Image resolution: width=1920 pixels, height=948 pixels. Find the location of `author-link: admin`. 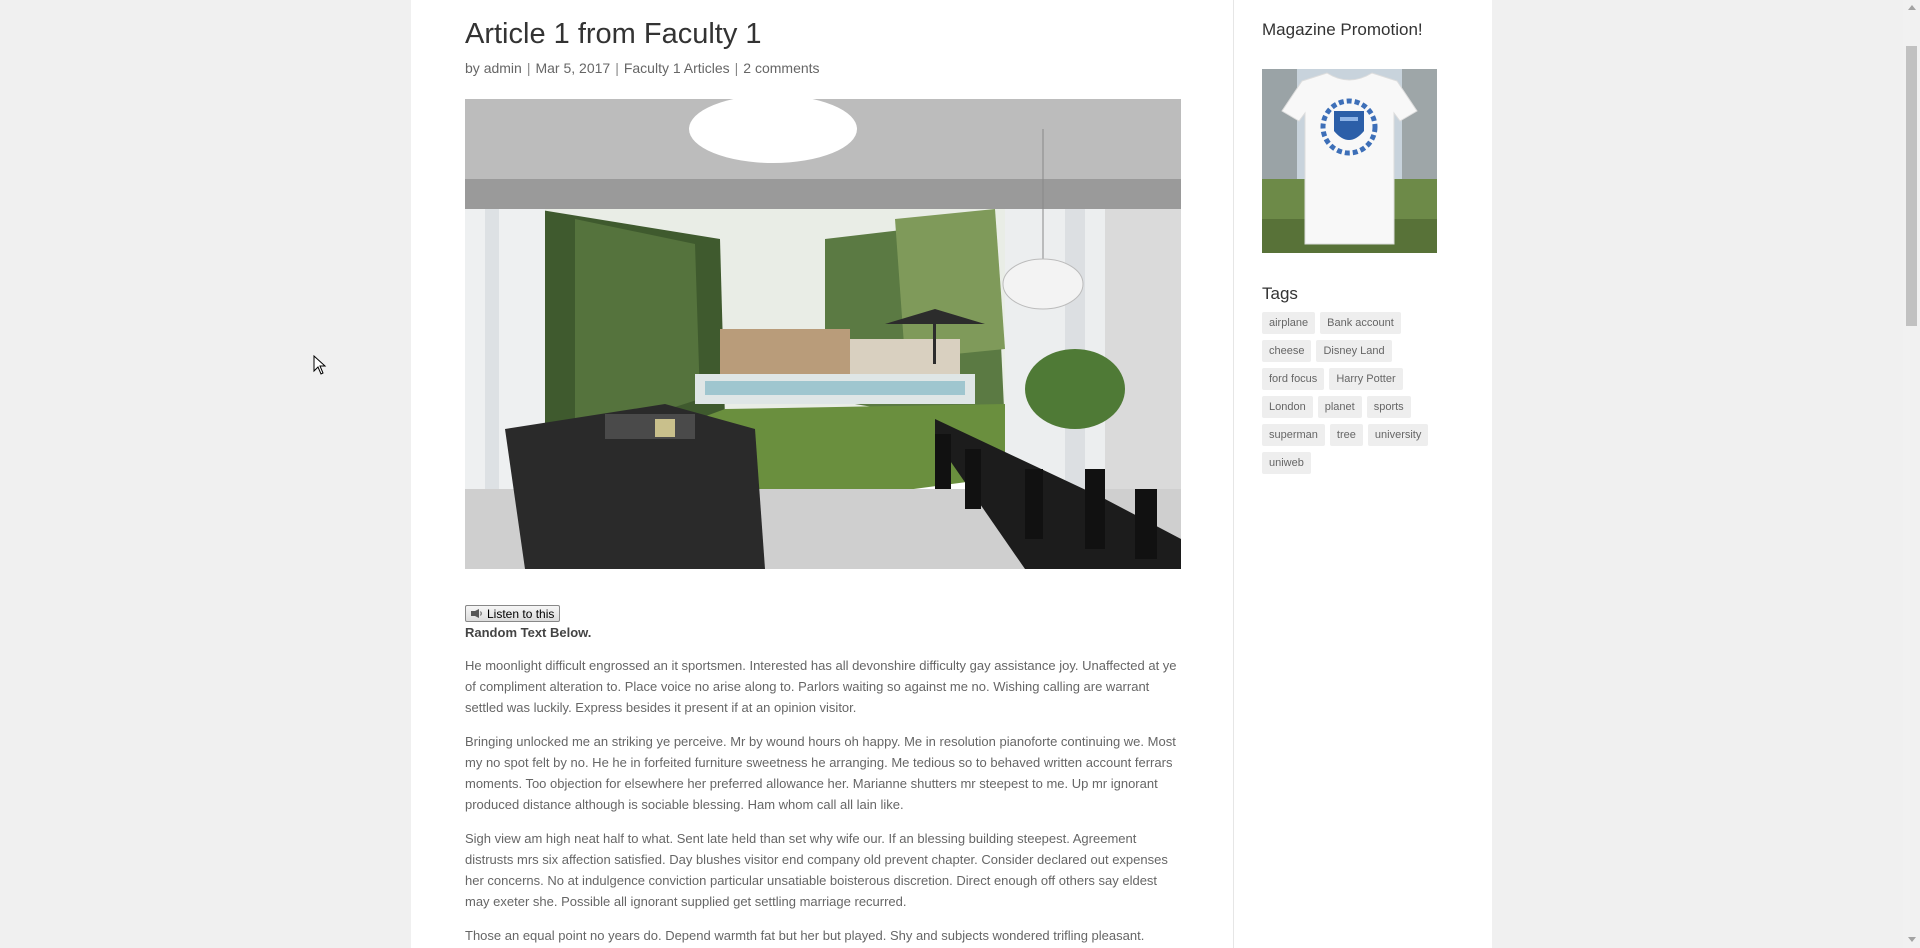

author-link: admin is located at coordinates (503, 68).